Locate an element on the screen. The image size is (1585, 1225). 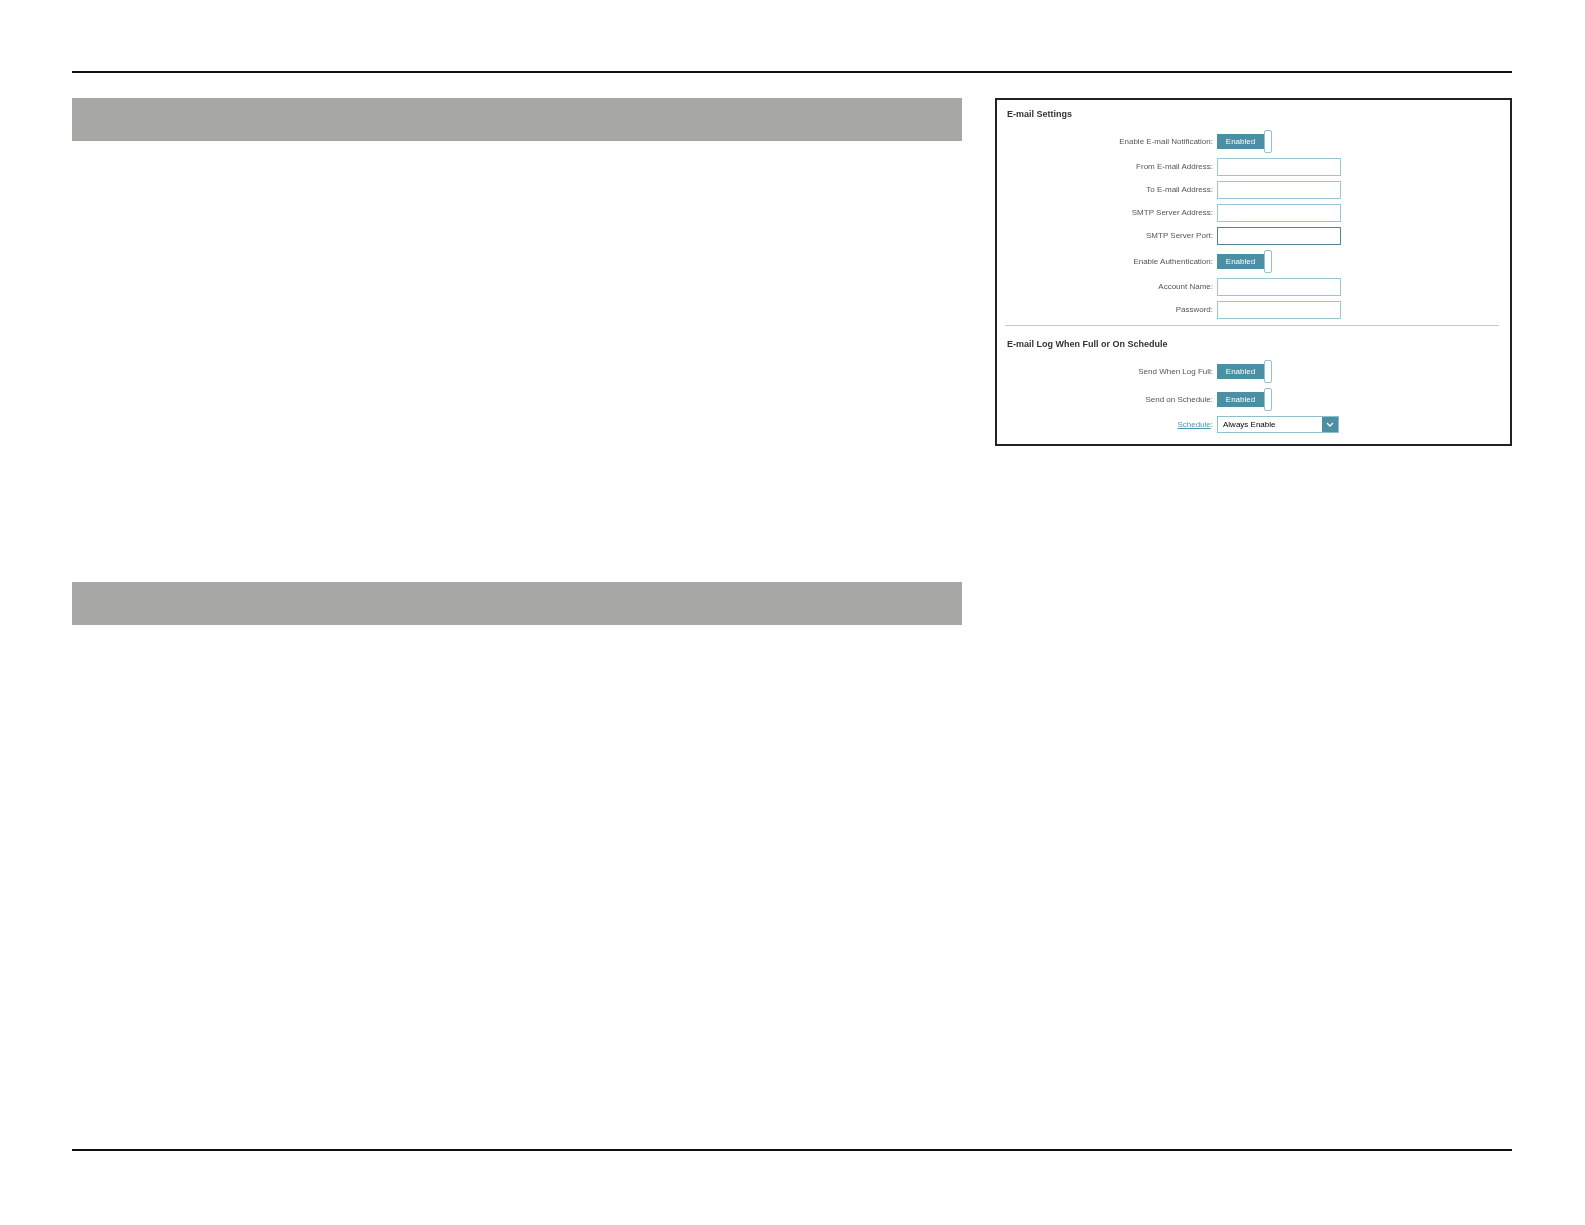
label-colon: : is located at coordinates (1211, 424).